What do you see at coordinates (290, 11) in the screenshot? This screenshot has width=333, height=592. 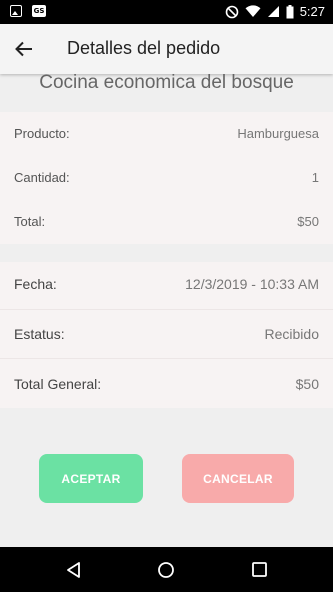 I see `battery-icon` at bounding box center [290, 11].